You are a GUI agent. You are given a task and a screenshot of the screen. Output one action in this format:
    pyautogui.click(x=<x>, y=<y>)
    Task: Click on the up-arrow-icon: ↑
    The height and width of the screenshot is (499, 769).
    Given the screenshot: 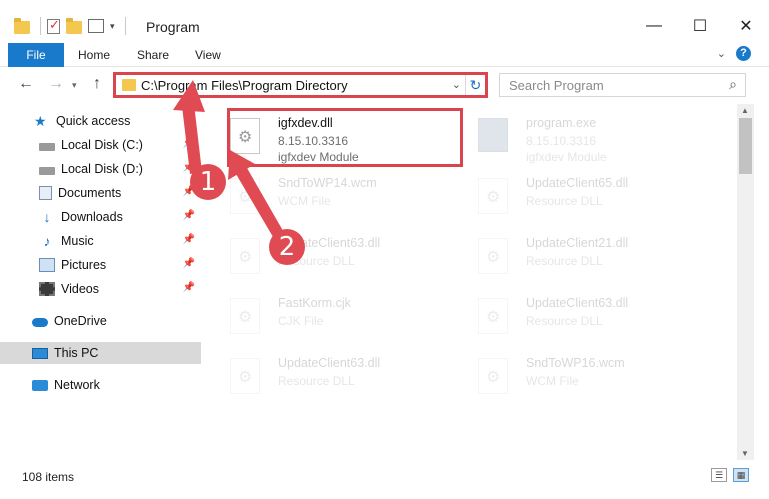 What is the action you would take?
    pyautogui.click(x=97, y=84)
    